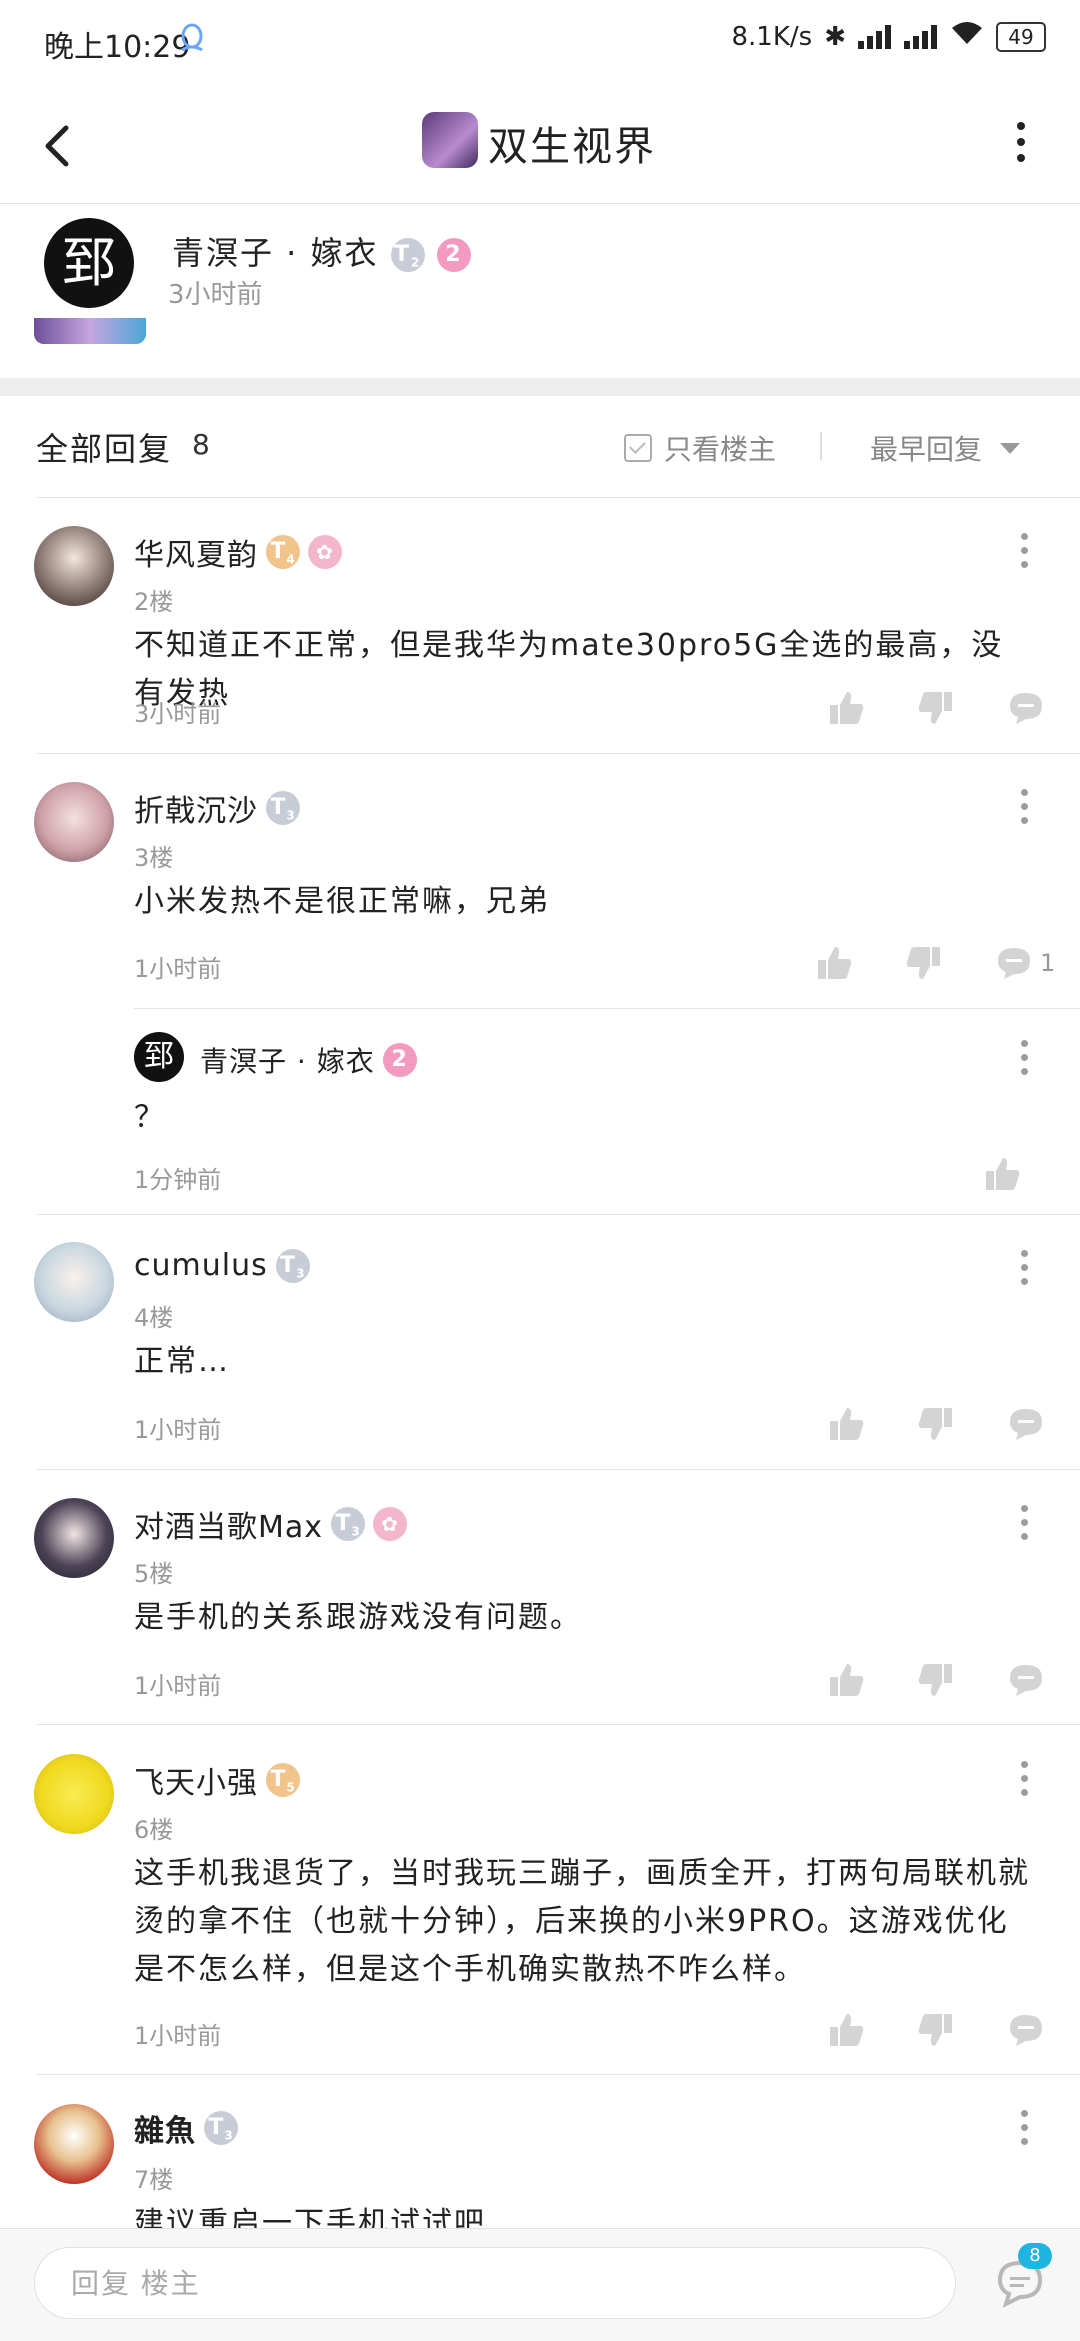 This screenshot has width=1080, height=2341. Describe the element at coordinates (1035, 2256) in the screenshot. I see `reply-count-badge: 8` at that location.